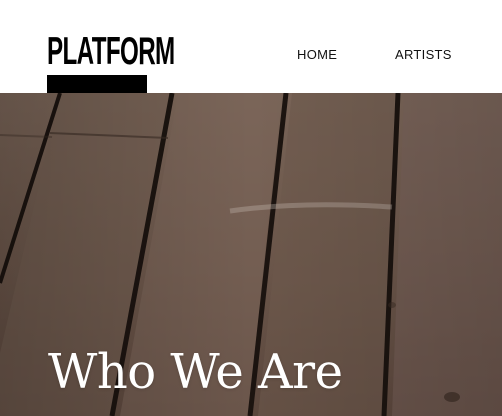 This screenshot has width=502, height=416. I want to click on hero-heading: Who We Are, so click(195, 372).